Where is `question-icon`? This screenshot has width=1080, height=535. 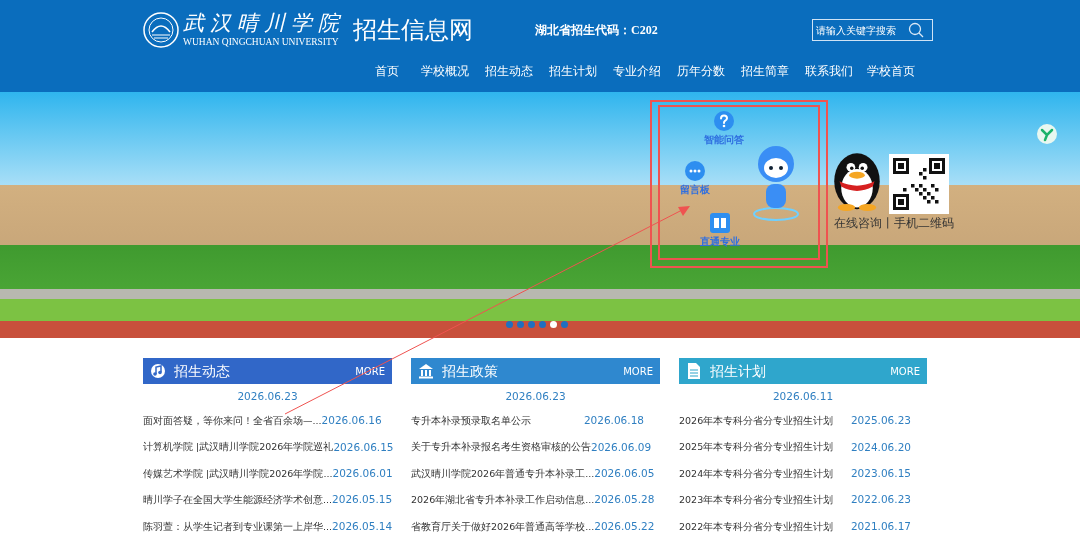
question-icon is located at coordinates (724, 121).